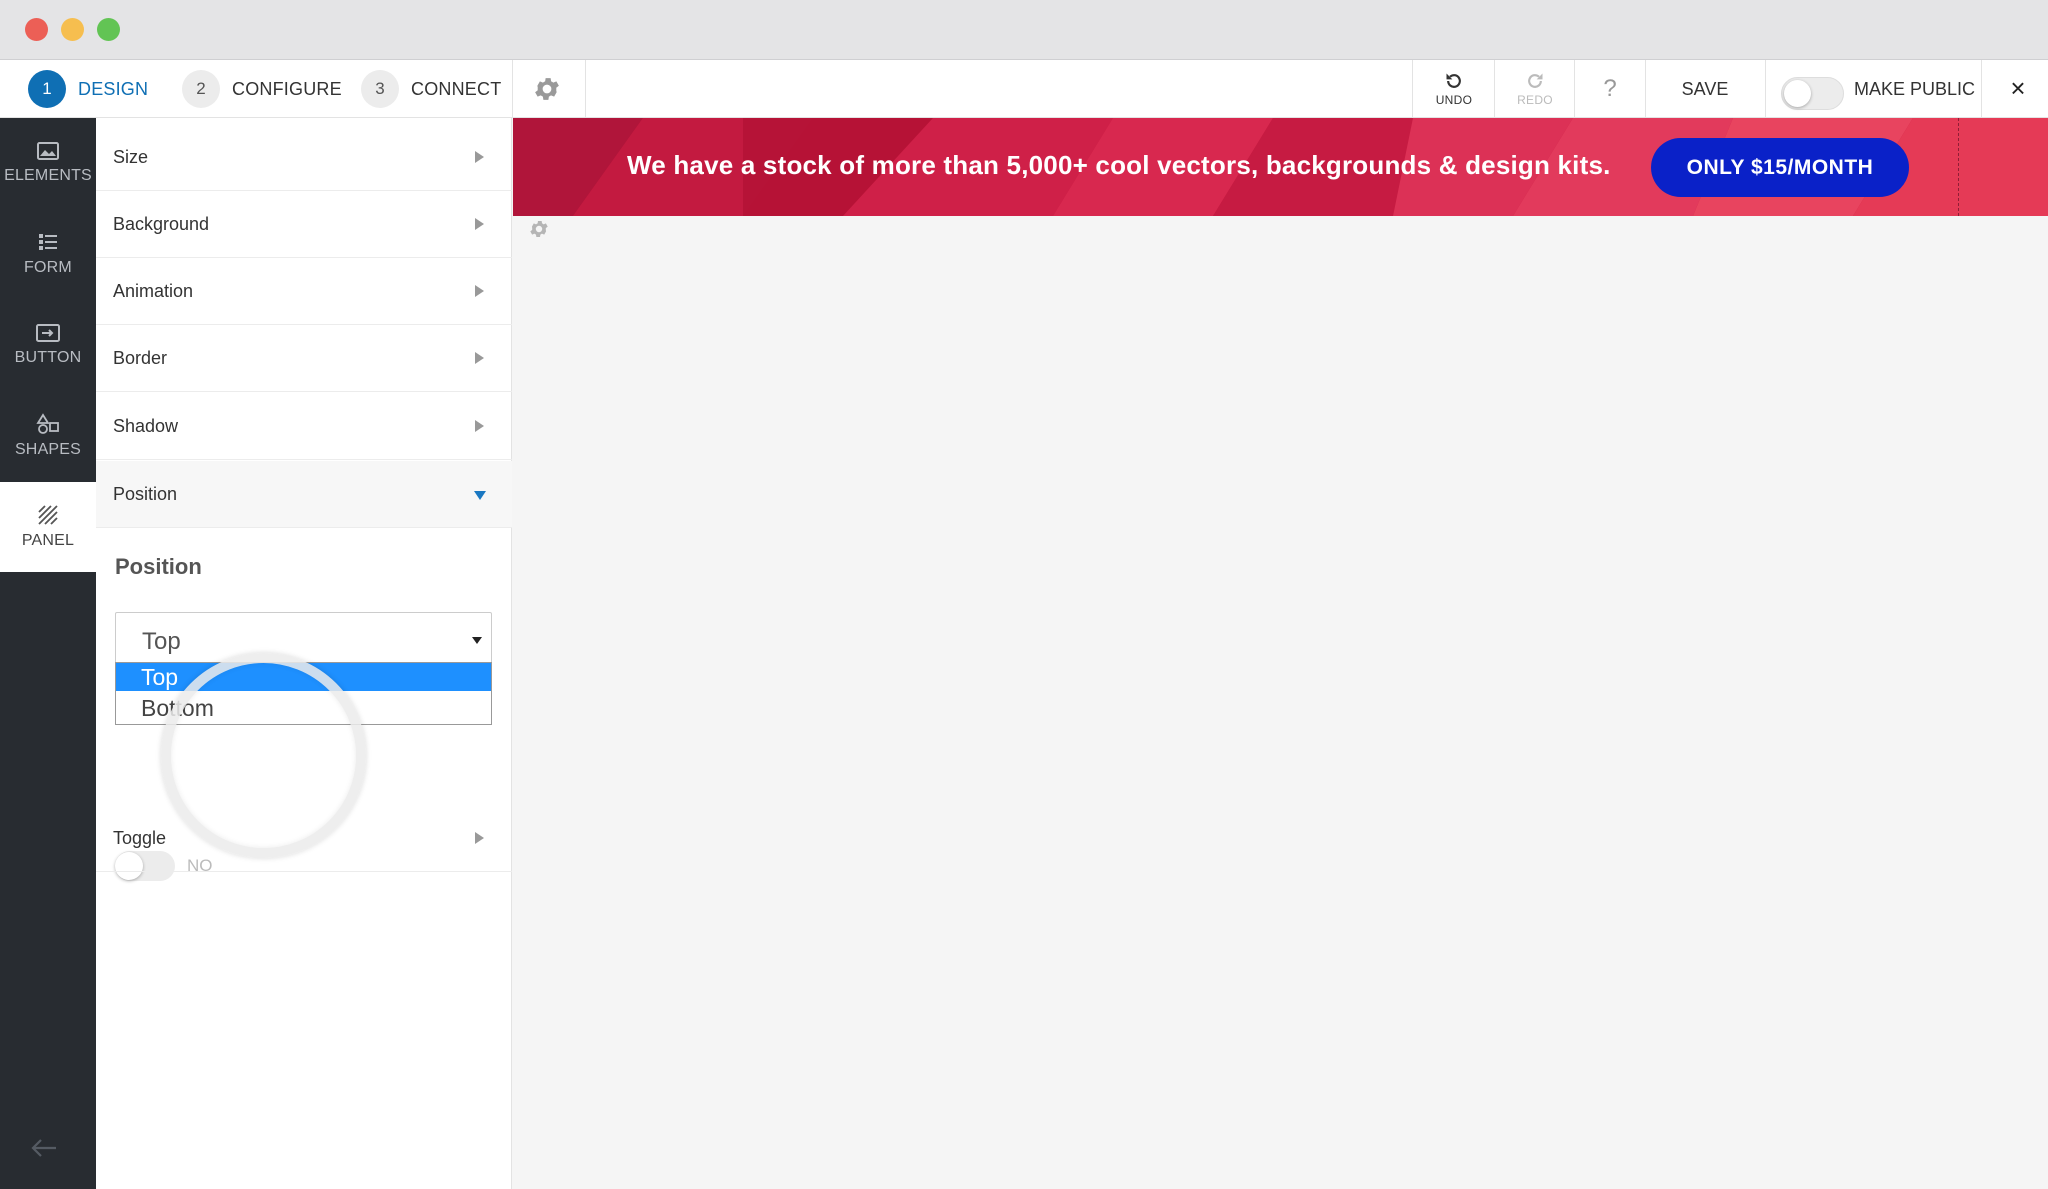 Image resolution: width=2048 pixels, height=1189 pixels. What do you see at coordinates (1610, 89) in the screenshot?
I see `help-button: ?` at bounding box center [1610, 89].